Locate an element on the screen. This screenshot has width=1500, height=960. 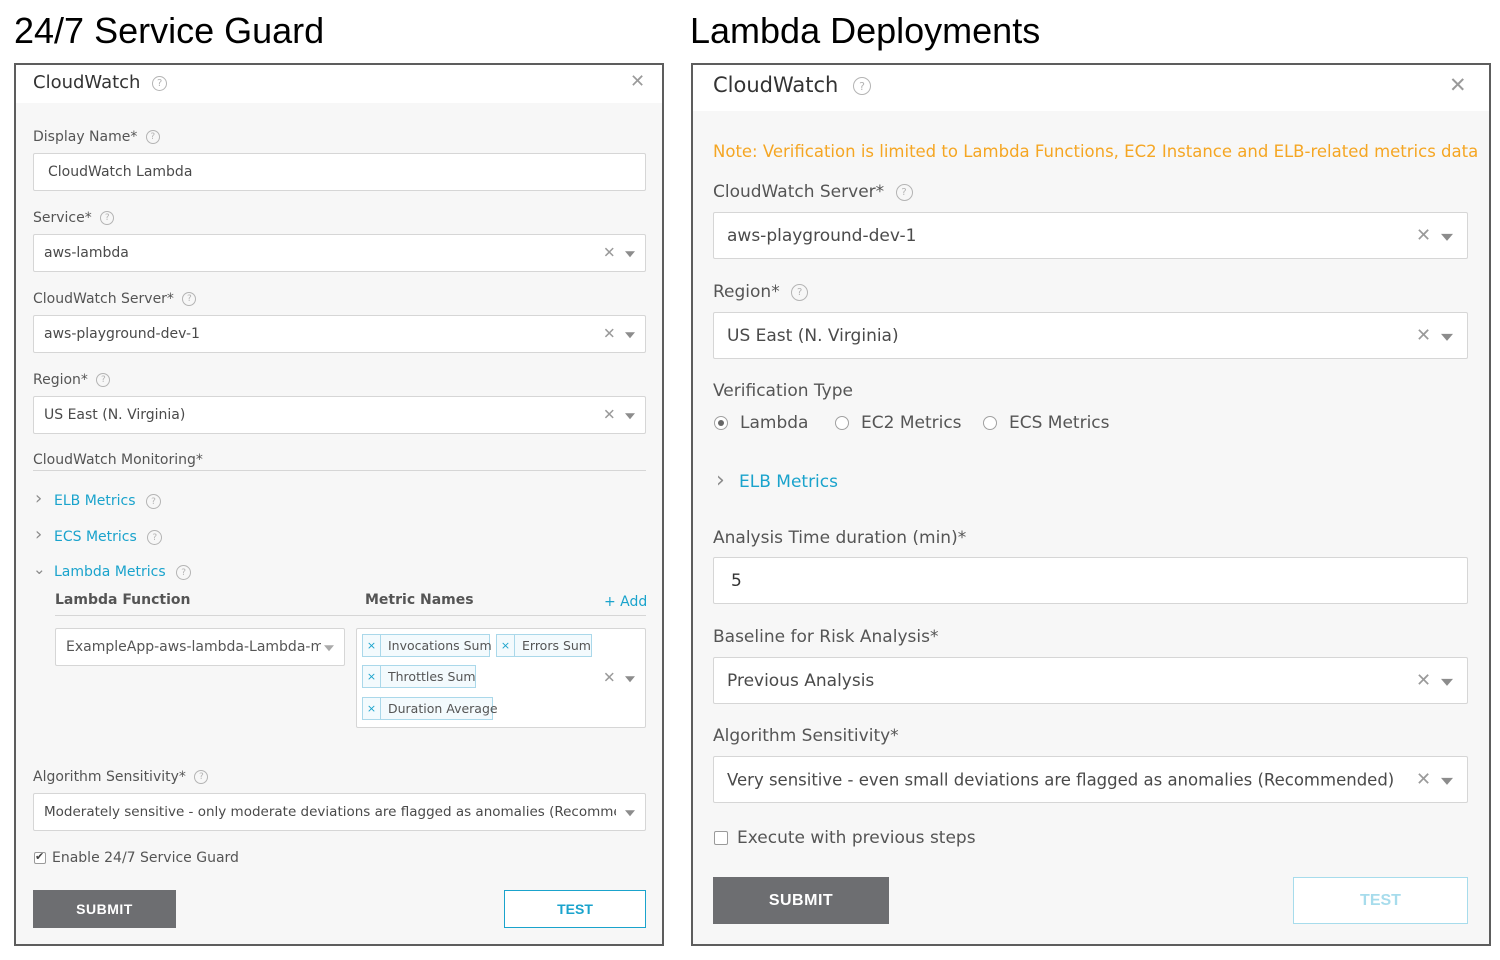
metric-names-header: Metric Names is located at coordinates (419, 600).